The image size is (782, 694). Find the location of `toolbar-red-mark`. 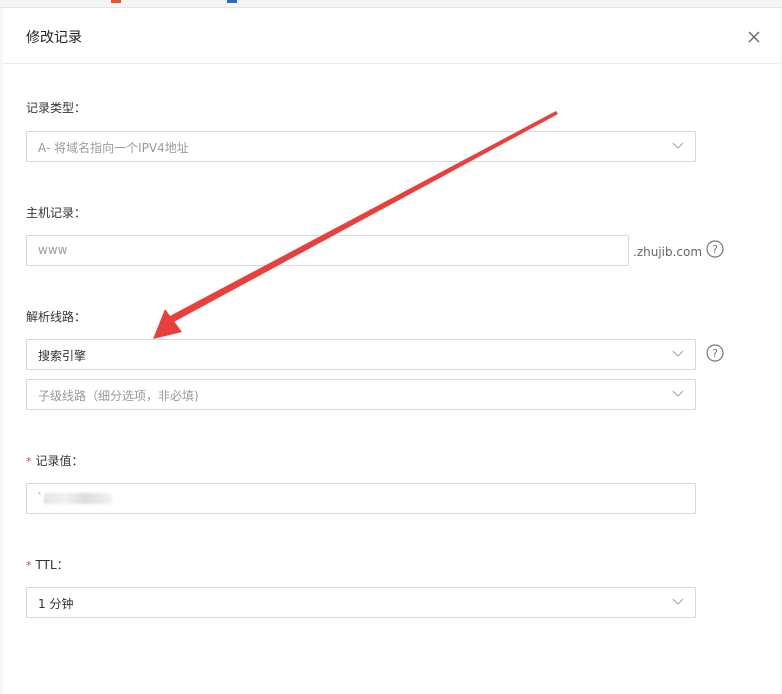

toolbar-red-mark is located at coordinates (116, 1).